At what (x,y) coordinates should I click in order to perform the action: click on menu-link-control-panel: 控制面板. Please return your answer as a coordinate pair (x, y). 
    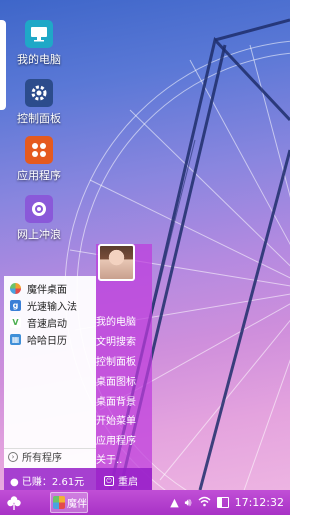
    Looking at the image, I should click on (116, 360).